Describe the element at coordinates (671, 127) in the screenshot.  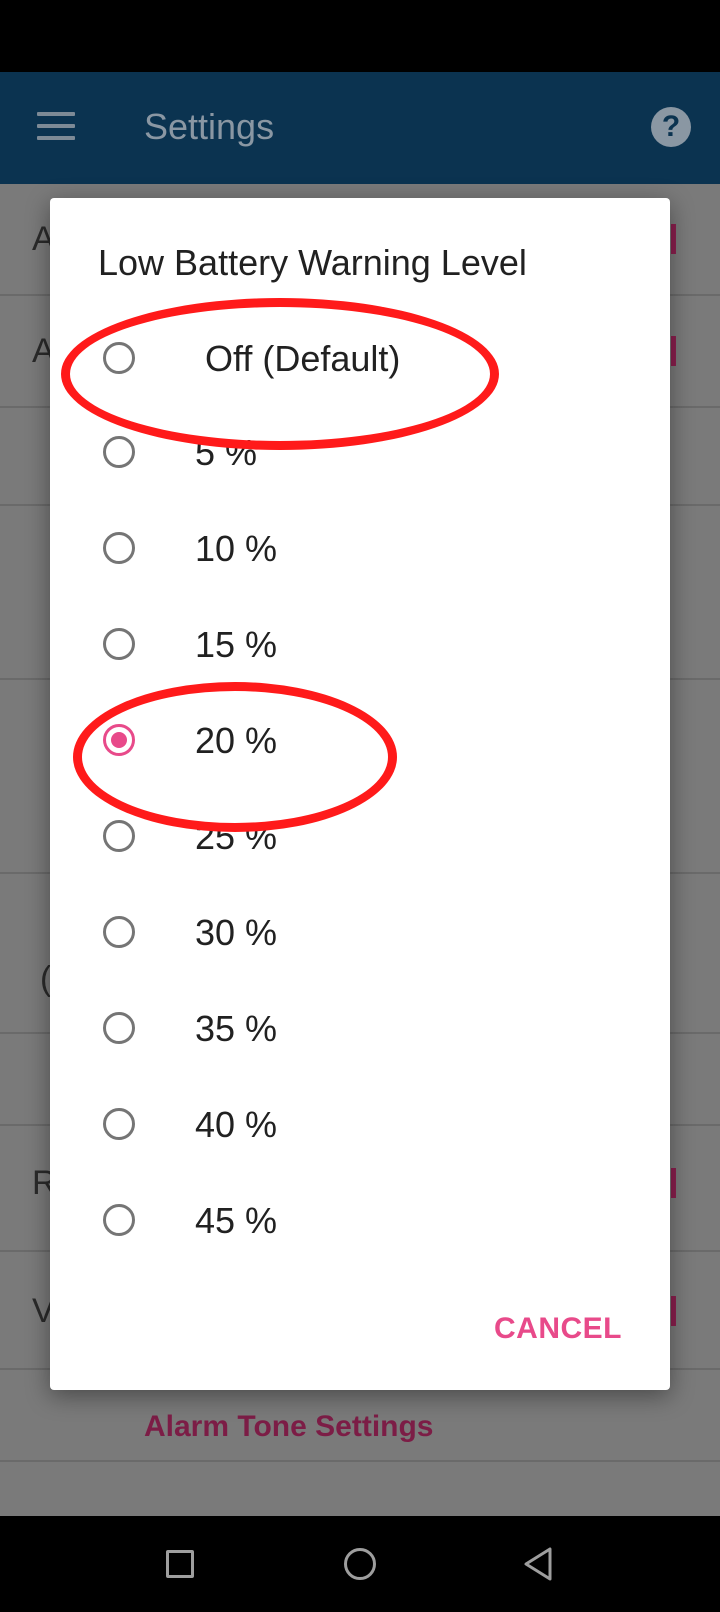
I see `help-icon: ?` at that location.